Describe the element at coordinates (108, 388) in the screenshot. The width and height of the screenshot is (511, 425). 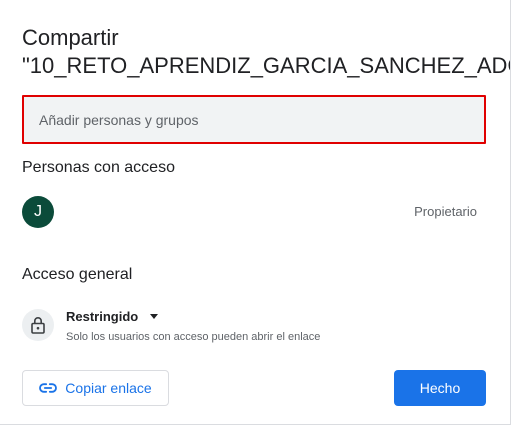
I see `copy-link-label: Copiar enlace` at that location.